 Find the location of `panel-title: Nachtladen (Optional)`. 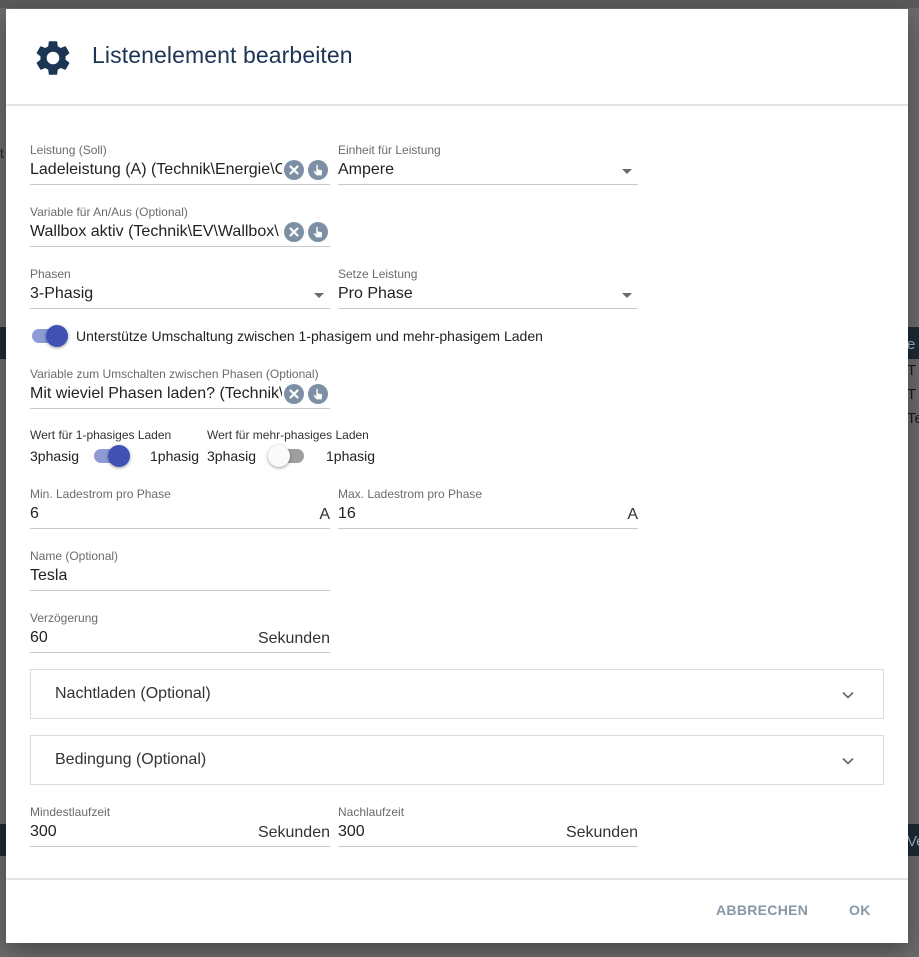

panel-title: Nachtladen (Optional) is located at coordinates (133, 693).